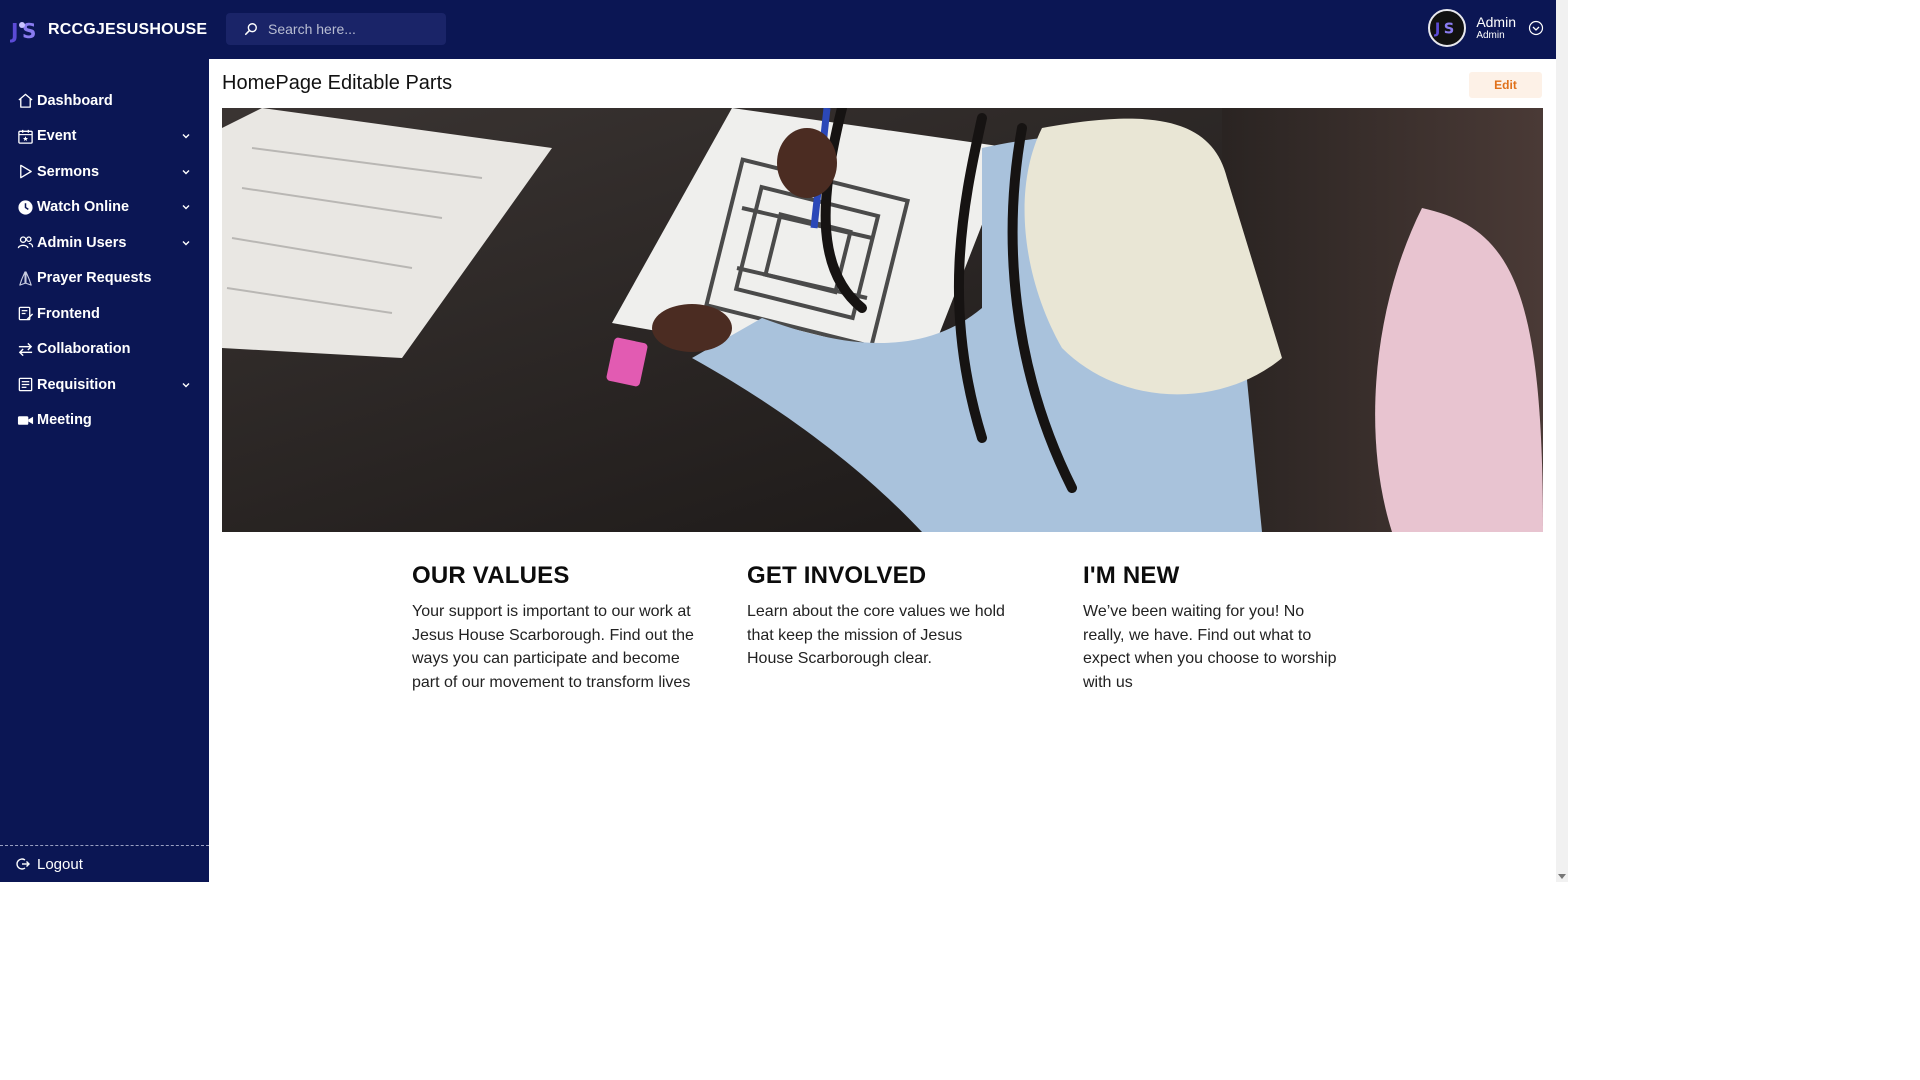 The height and width of the screenshot is (1080, 1920). I want to click on sidebar-item-label: Watch Online, so click(83, 207).